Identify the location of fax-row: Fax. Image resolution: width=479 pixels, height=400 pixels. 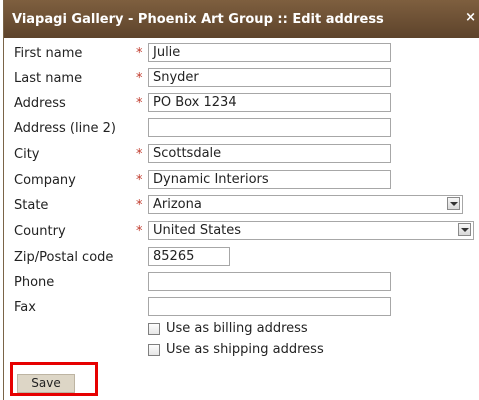
(241, 308).